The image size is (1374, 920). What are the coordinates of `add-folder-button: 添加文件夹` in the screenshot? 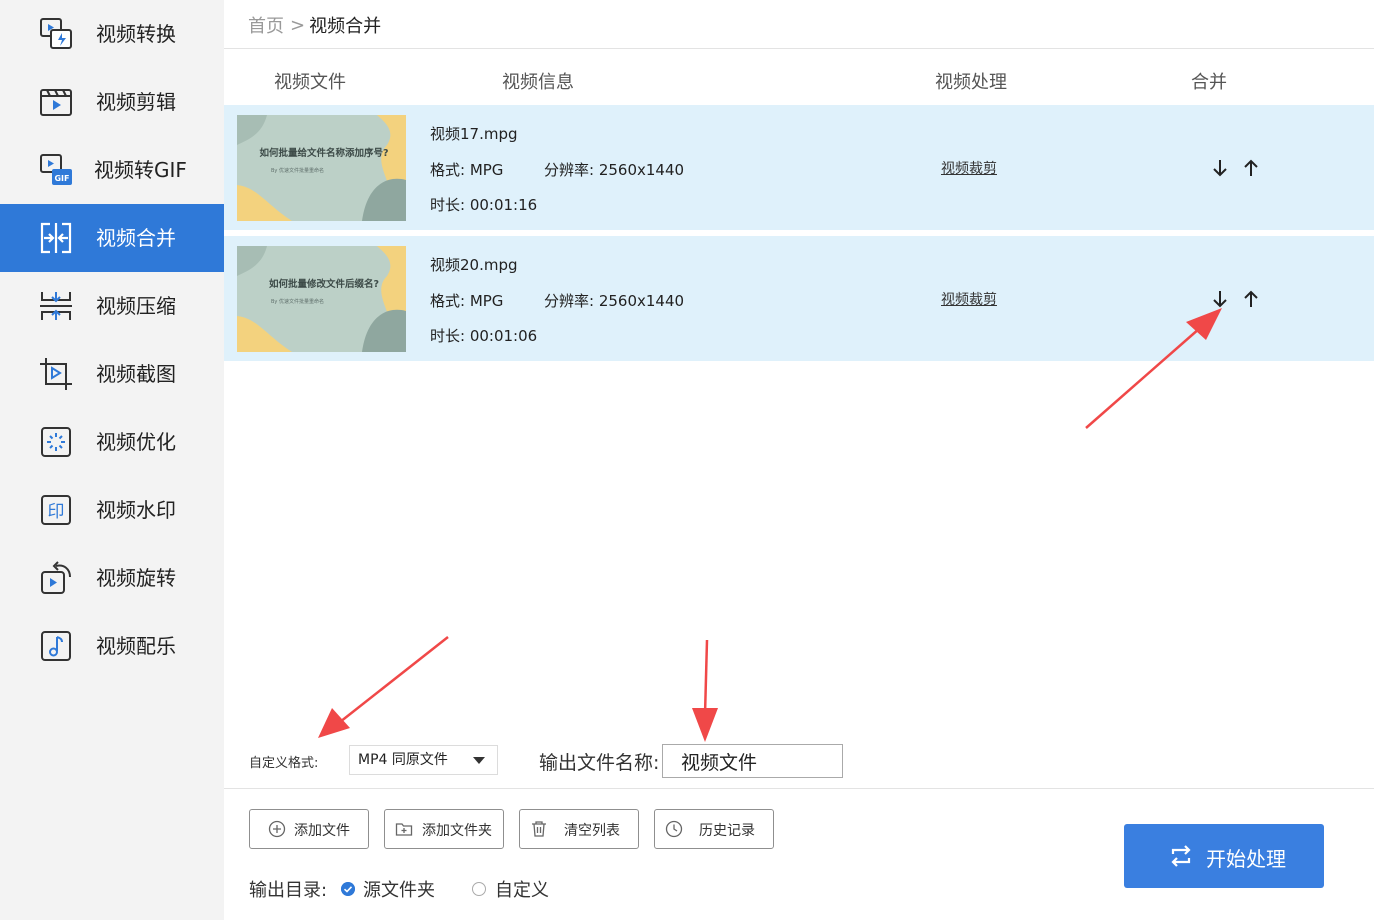 It's located at (444, 829).